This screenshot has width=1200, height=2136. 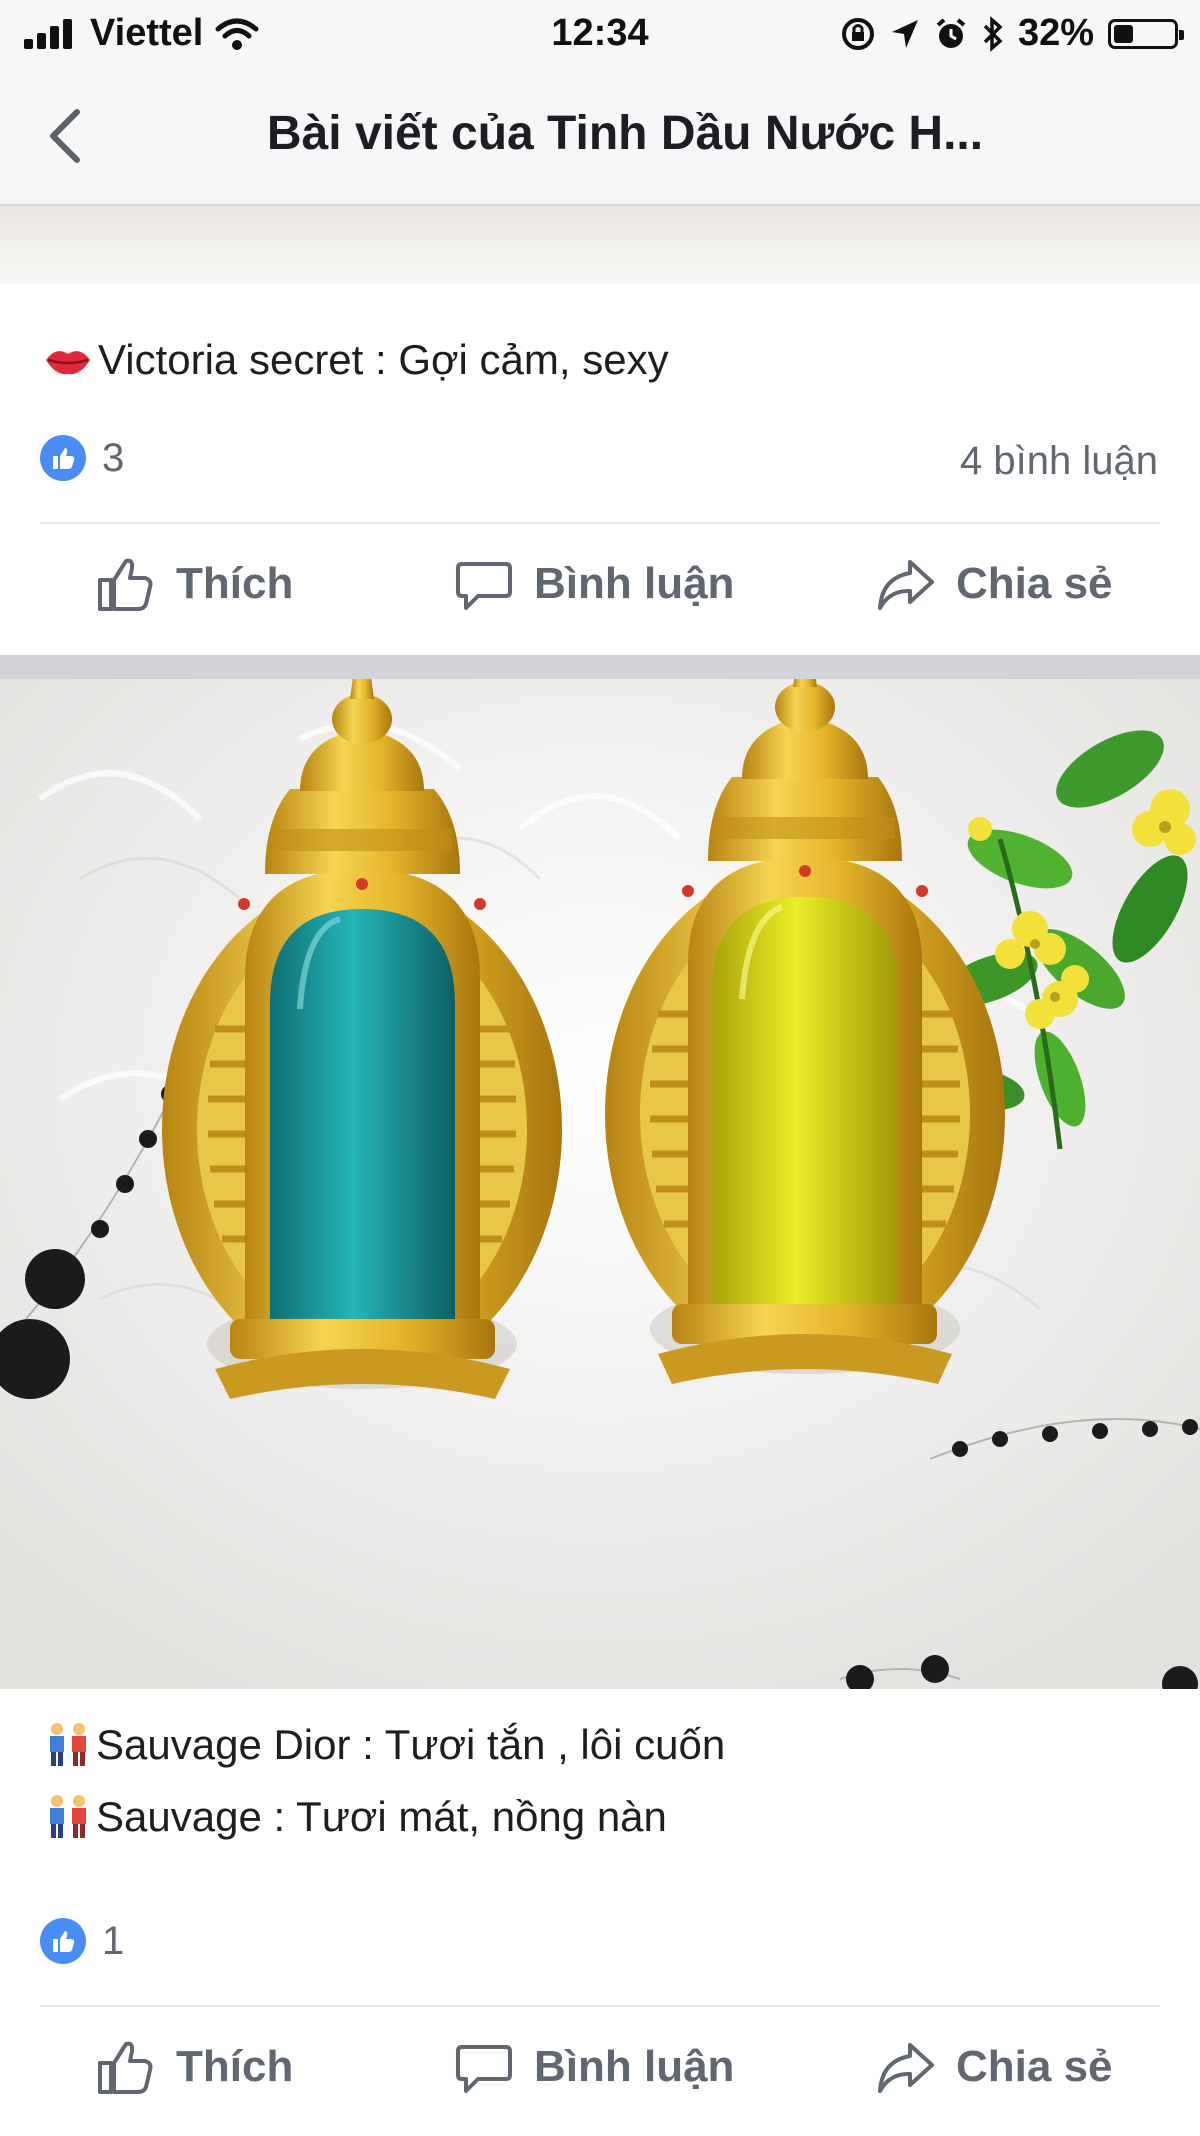 I want to click on post-caption-line-1: Sauvage Dior : Tươi tắn , lôi cuốn, so click(x=384, y=1745).